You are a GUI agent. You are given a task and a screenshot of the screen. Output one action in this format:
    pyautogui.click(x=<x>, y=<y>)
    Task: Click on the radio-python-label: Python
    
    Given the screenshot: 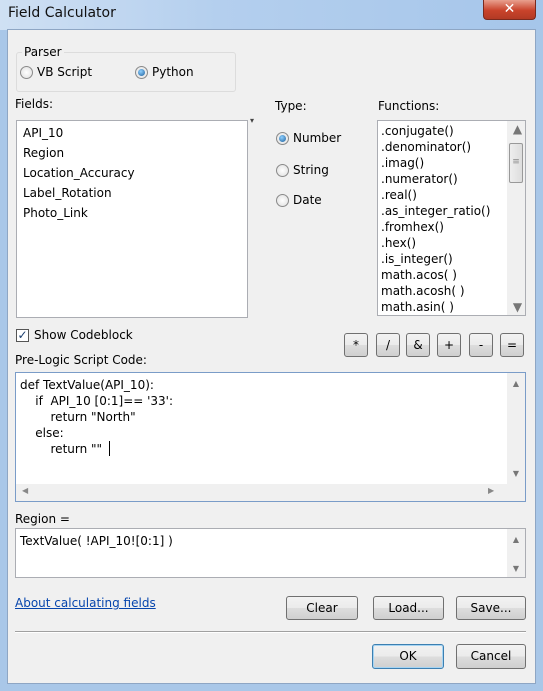 What is the action you would take?
    pyautogui.click(x=173, y=72)
    